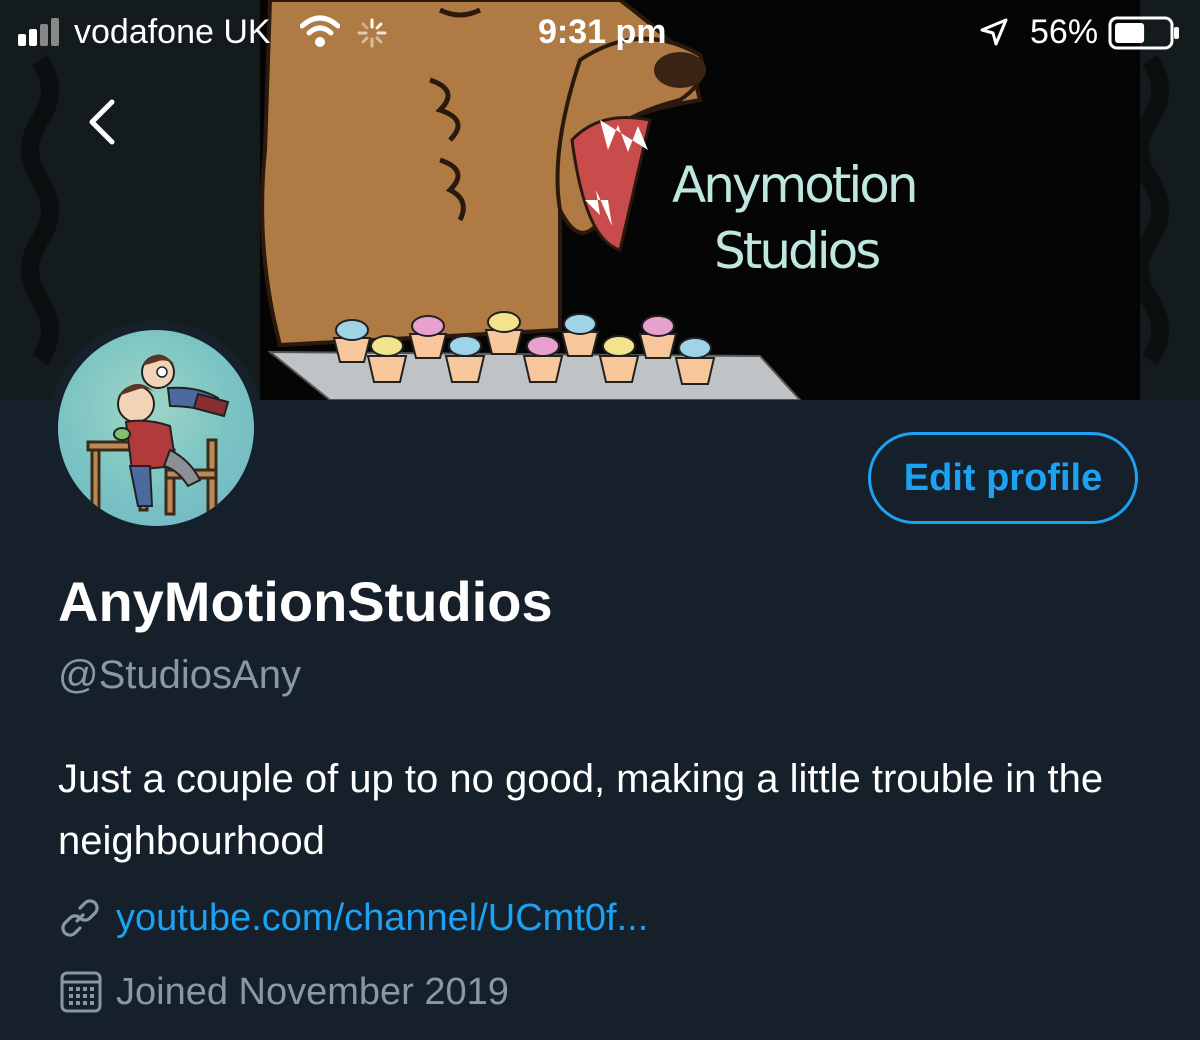  Describe the element at coordinates (994, 32) in the screenshot. I see `location-arrow-icon` at that location.